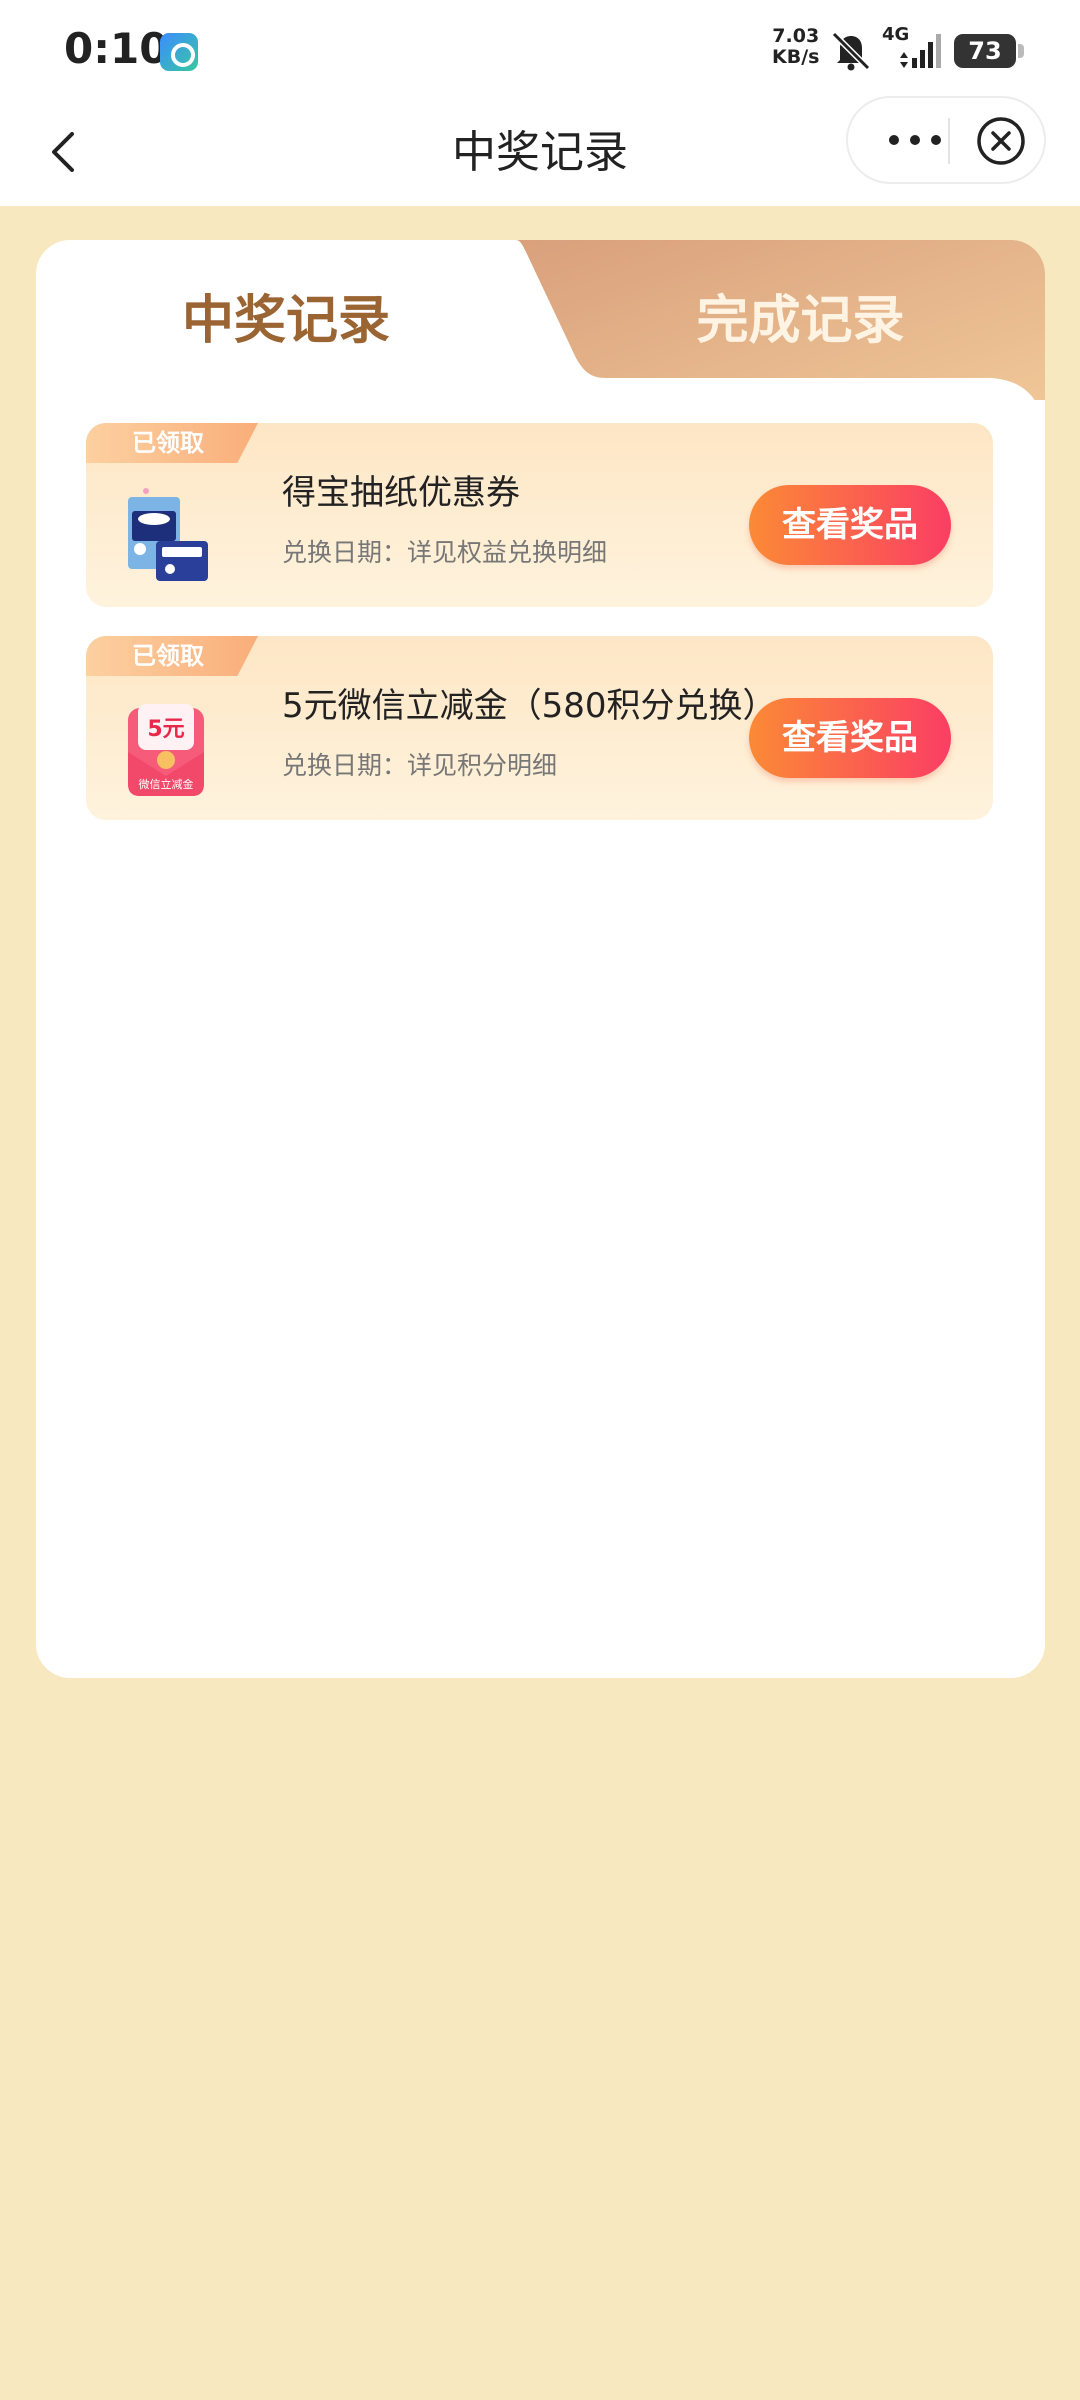 The image size is (1080, 2400). I want to click on record-date: 兑换日期：详见权益兑换明细, so click(445, 552).